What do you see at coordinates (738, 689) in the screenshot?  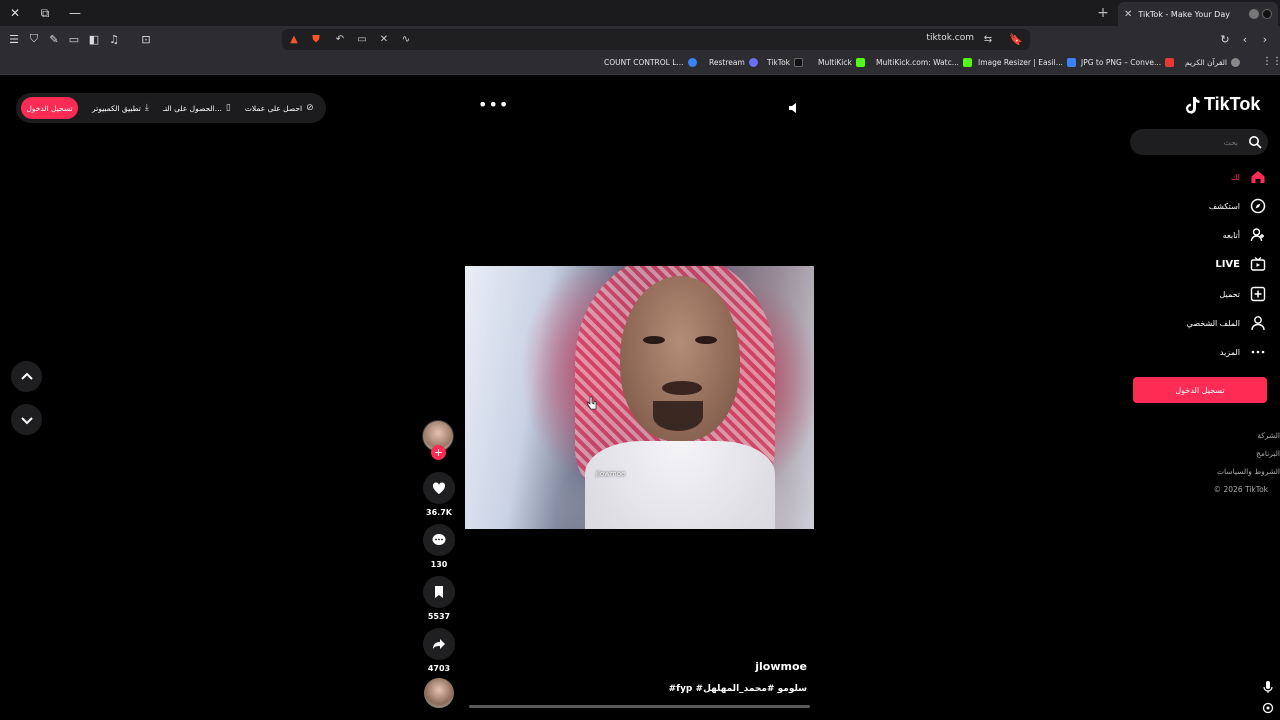 I see `video-caption: #fyp #سلومو #محمد_المهلهل` at bounding box center [738, 689].